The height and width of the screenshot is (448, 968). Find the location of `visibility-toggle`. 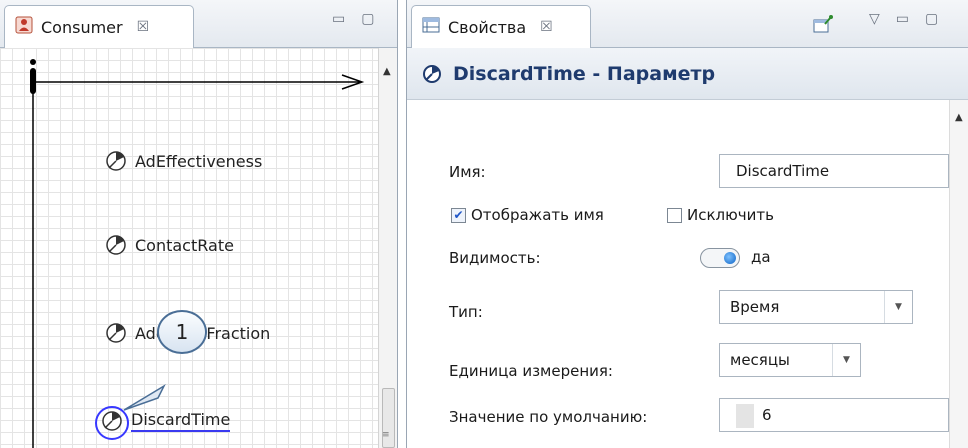

visibility-toggle is located at coordinates (720, 258).